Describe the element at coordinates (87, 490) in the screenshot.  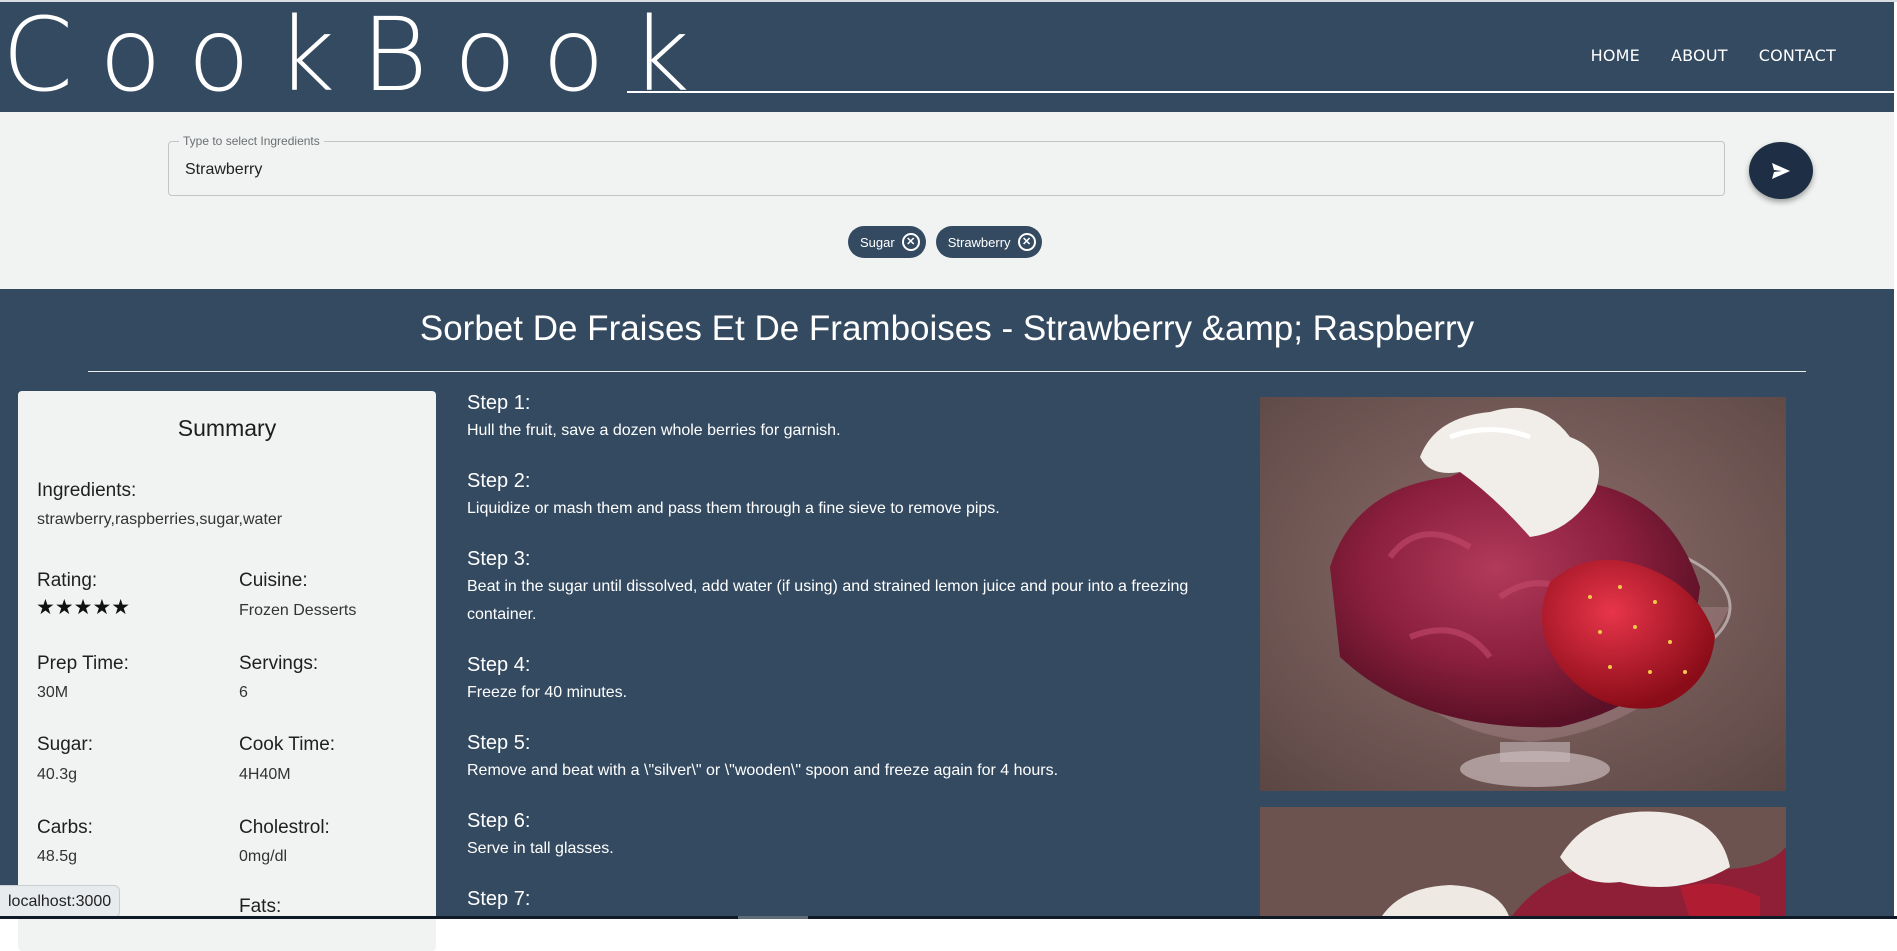
I see `ingredients-label: Ingredients:` at that location.